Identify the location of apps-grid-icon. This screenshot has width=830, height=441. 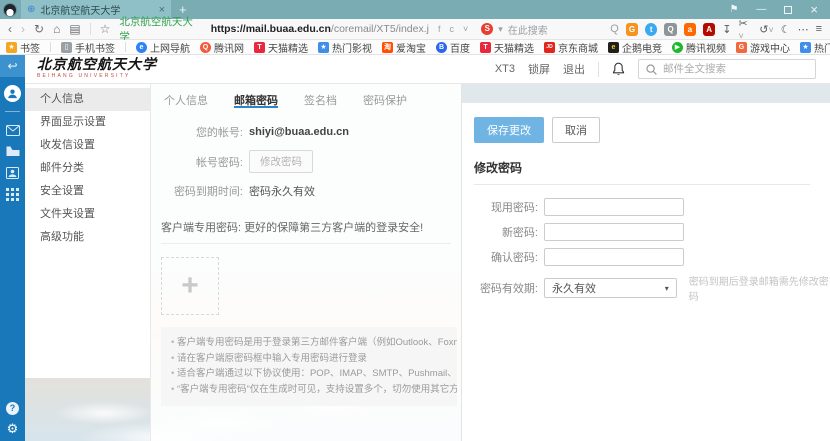
(12, 194).